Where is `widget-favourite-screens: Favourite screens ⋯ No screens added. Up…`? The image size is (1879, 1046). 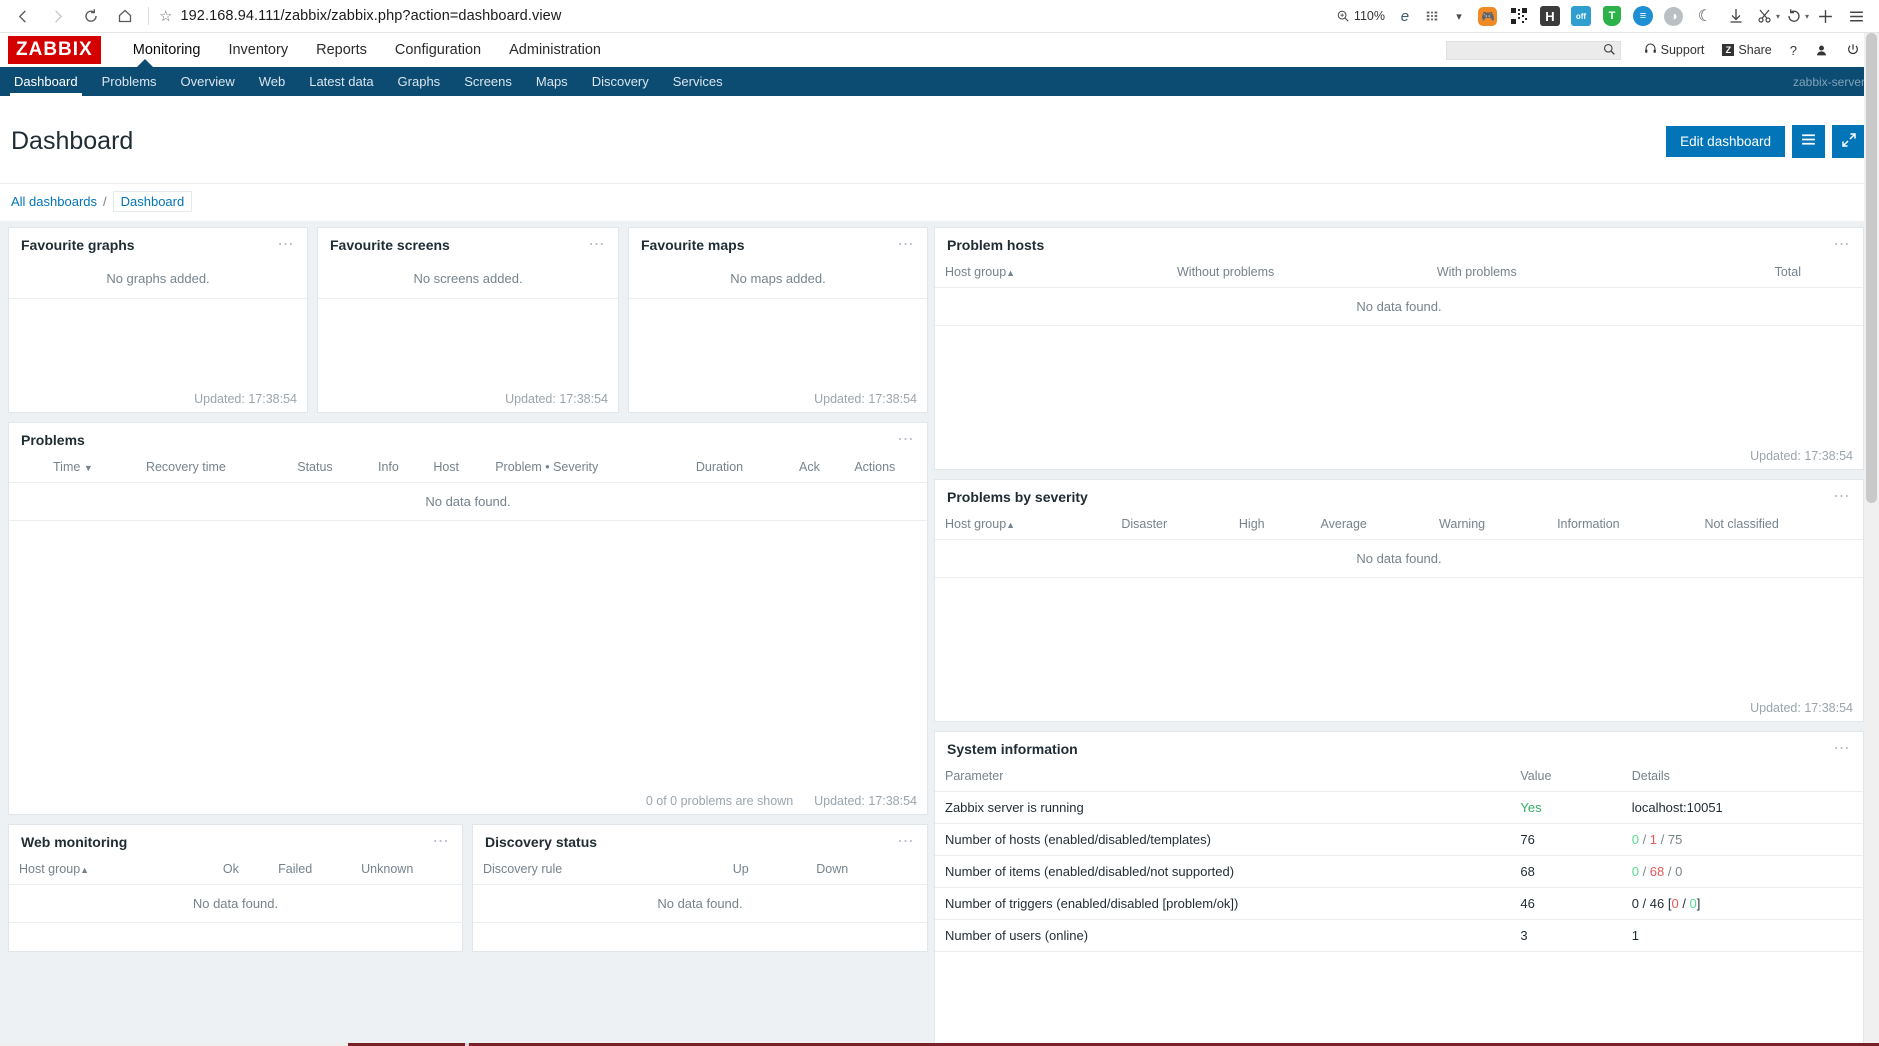 widget-favourite-screens: Favourite screens ⋯ No screens added. Up… is located at coordinates (468, 319).